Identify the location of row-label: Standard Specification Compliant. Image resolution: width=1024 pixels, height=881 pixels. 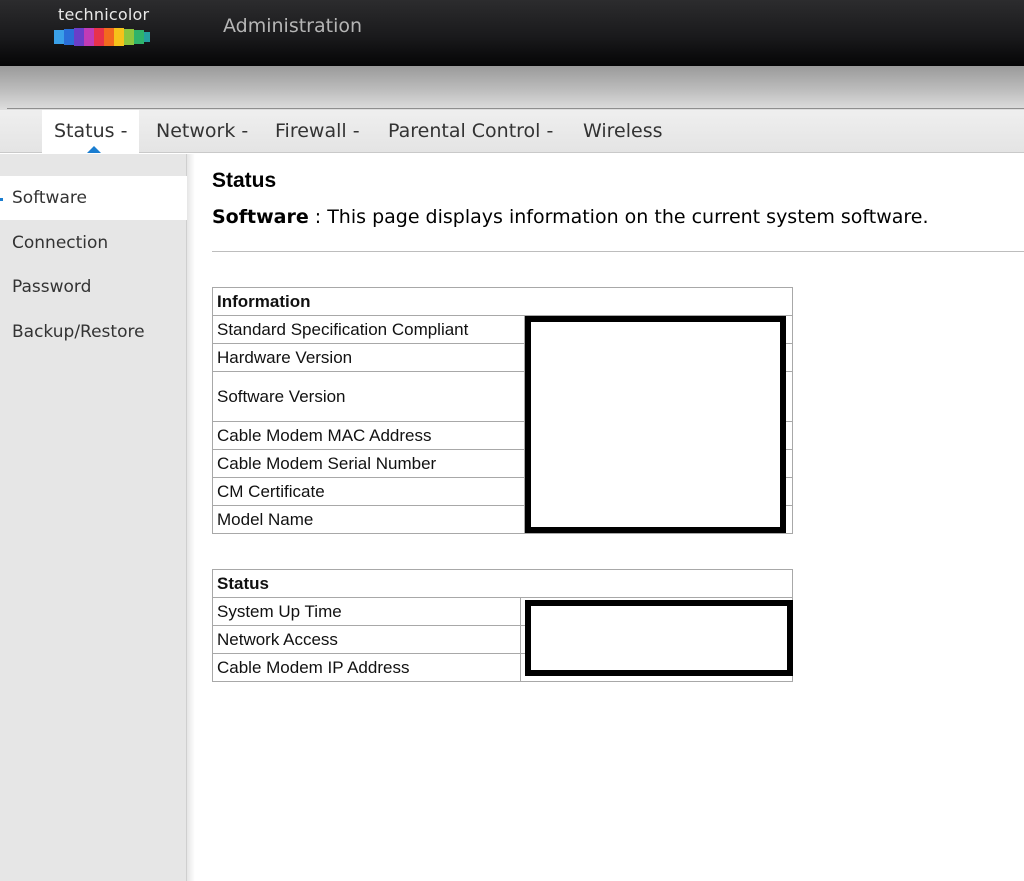
(368, 329).